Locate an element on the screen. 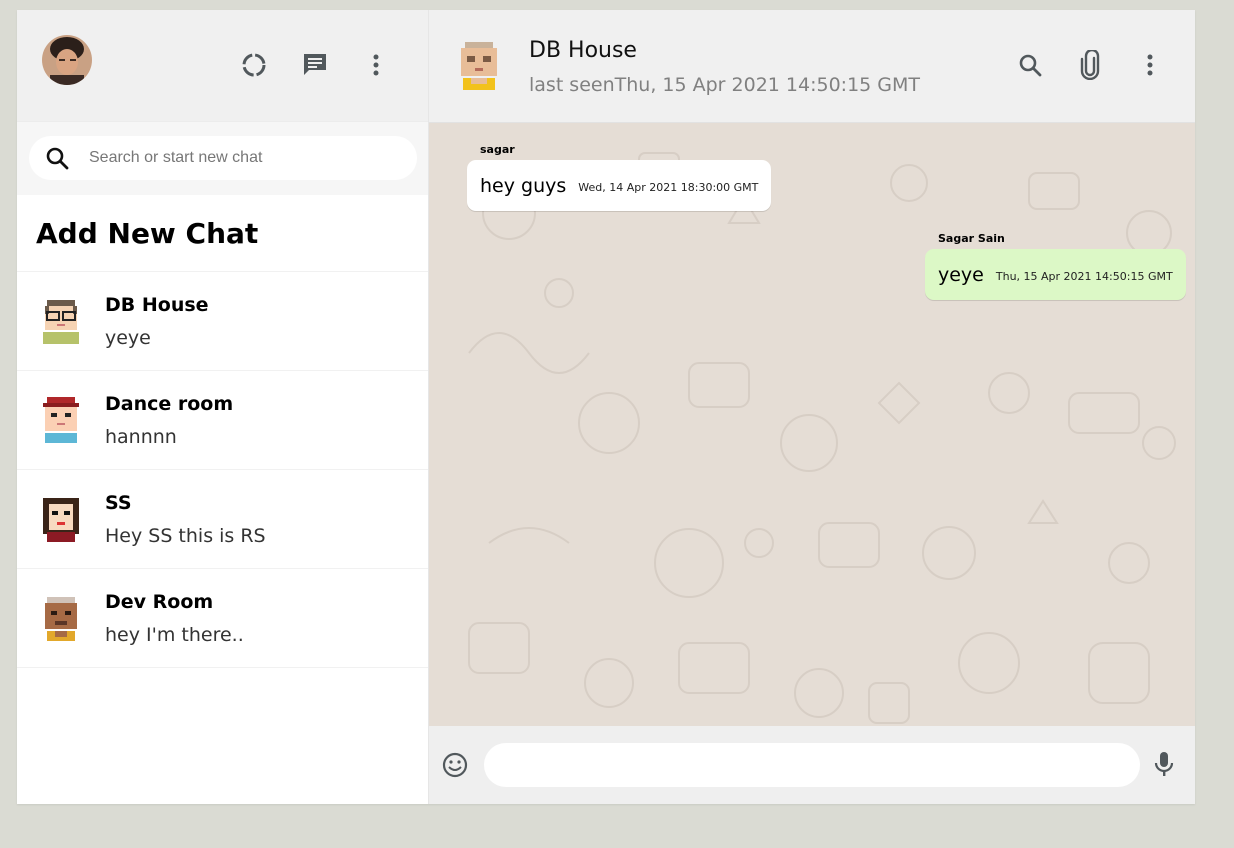 The image size is (1234, 848). status-icon is located at coordinates (254, 65).